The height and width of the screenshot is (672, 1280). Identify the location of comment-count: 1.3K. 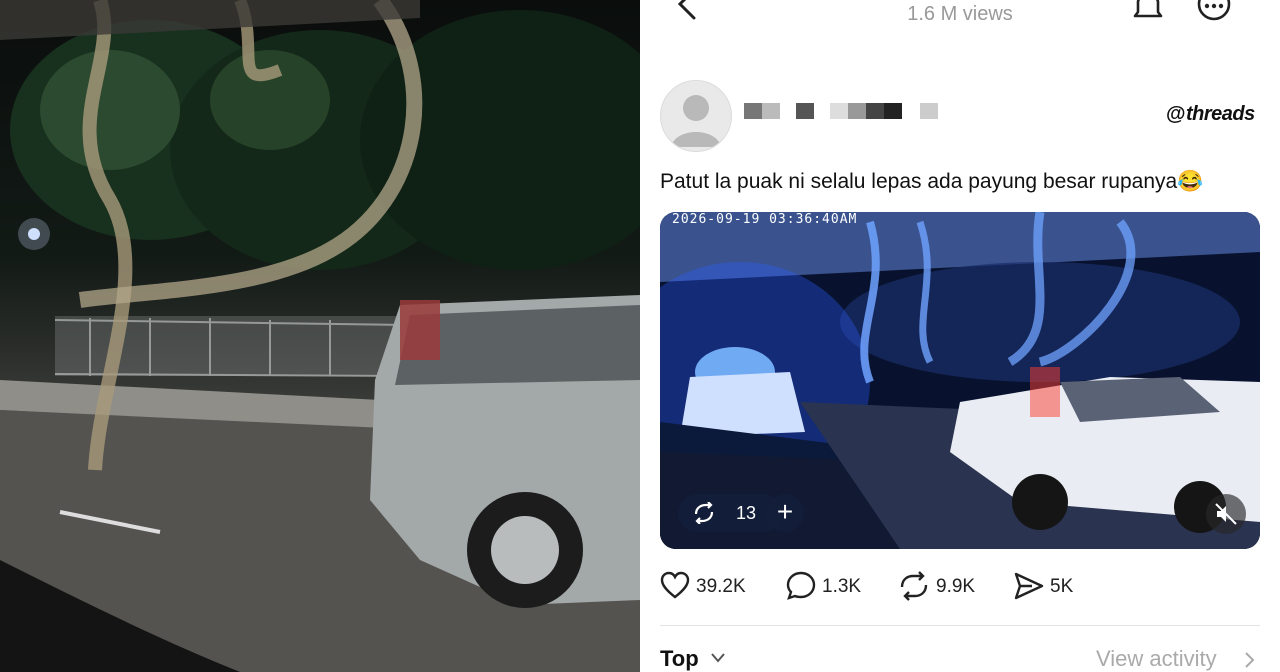
(842, 586).